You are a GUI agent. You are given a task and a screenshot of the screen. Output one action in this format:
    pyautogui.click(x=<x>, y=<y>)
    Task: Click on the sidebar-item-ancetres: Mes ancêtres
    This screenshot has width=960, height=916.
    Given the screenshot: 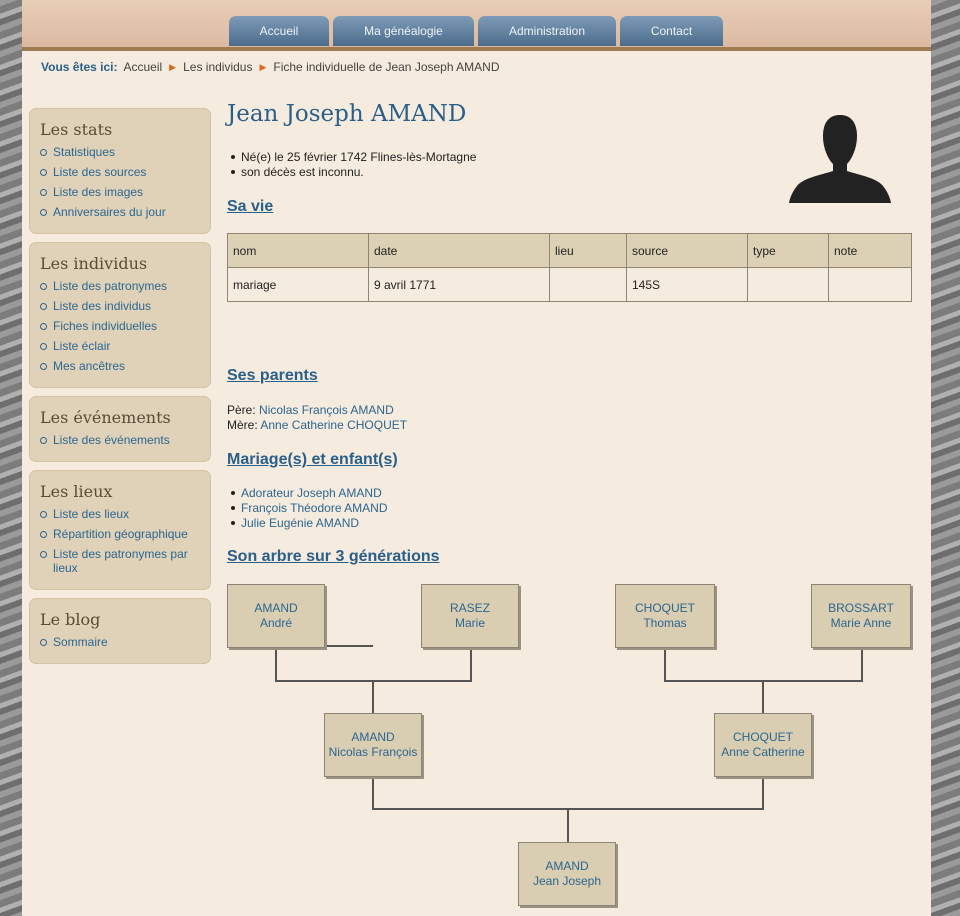 What is the action you would take?
    pyautogui.click(x=120, y=366)
    